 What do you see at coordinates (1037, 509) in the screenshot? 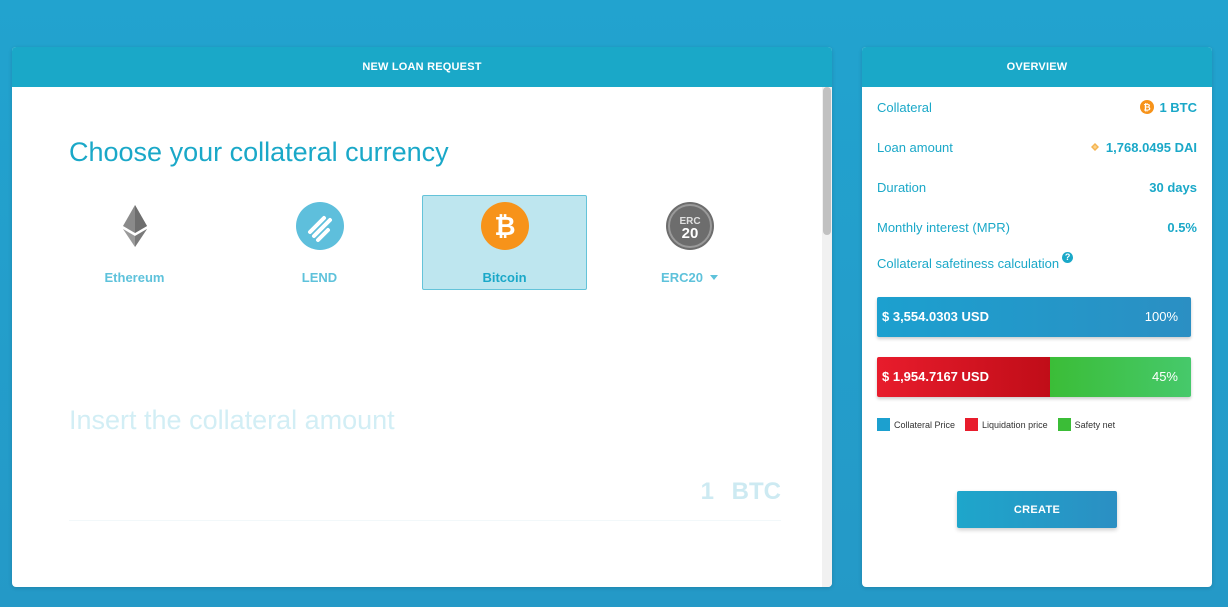
I see `create-button: CREATE` at bounding box center [1037, 509].